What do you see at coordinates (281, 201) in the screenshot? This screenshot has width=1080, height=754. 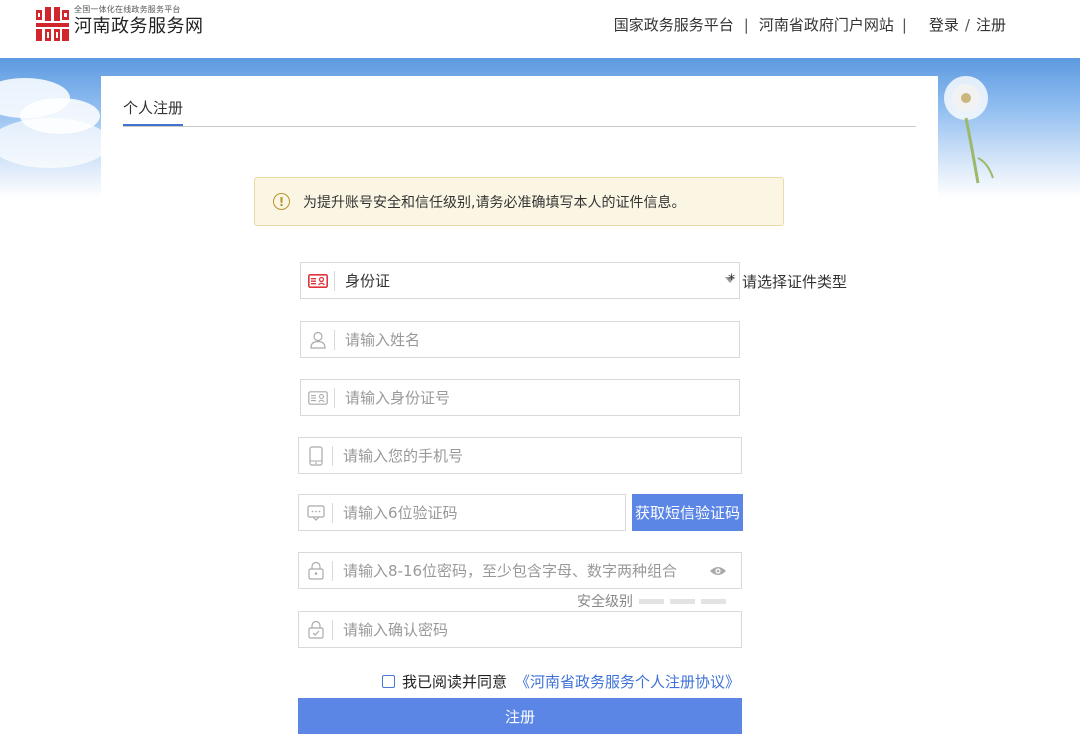 I see `info-icon: !` at bounding box center [281, 201].